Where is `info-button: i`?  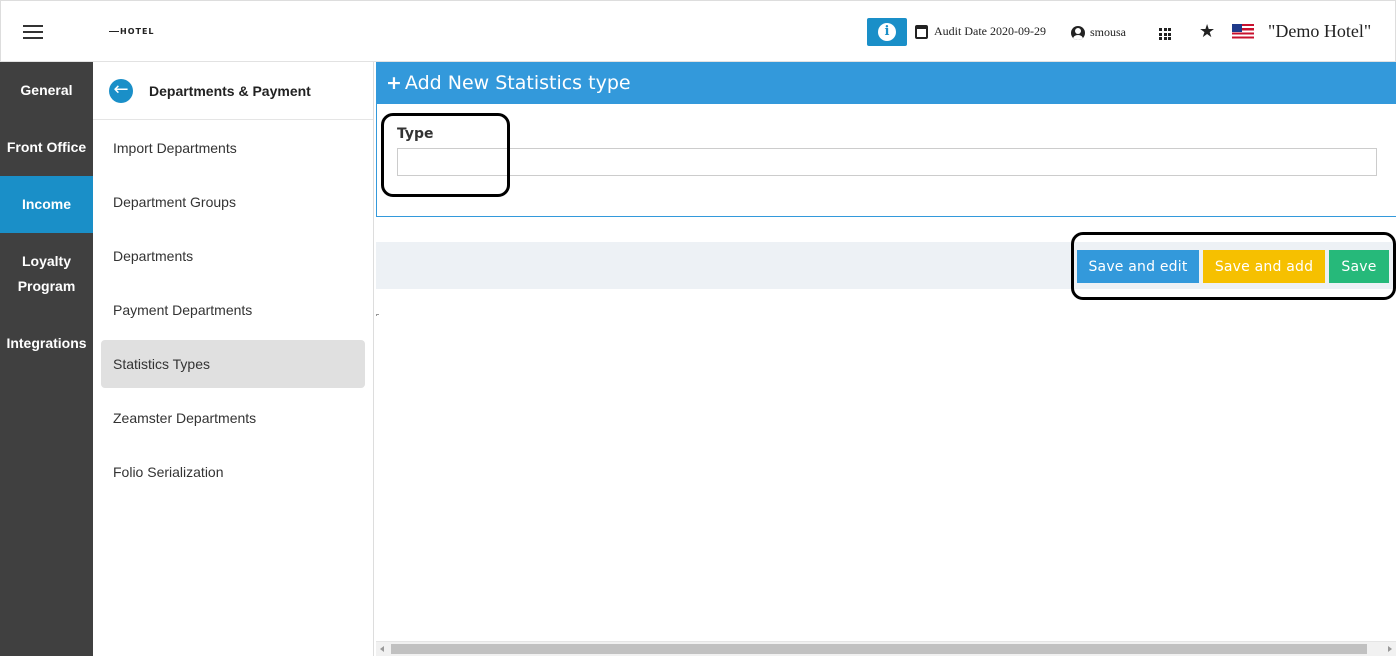
info-button: i is located at coordinates (887, 32).